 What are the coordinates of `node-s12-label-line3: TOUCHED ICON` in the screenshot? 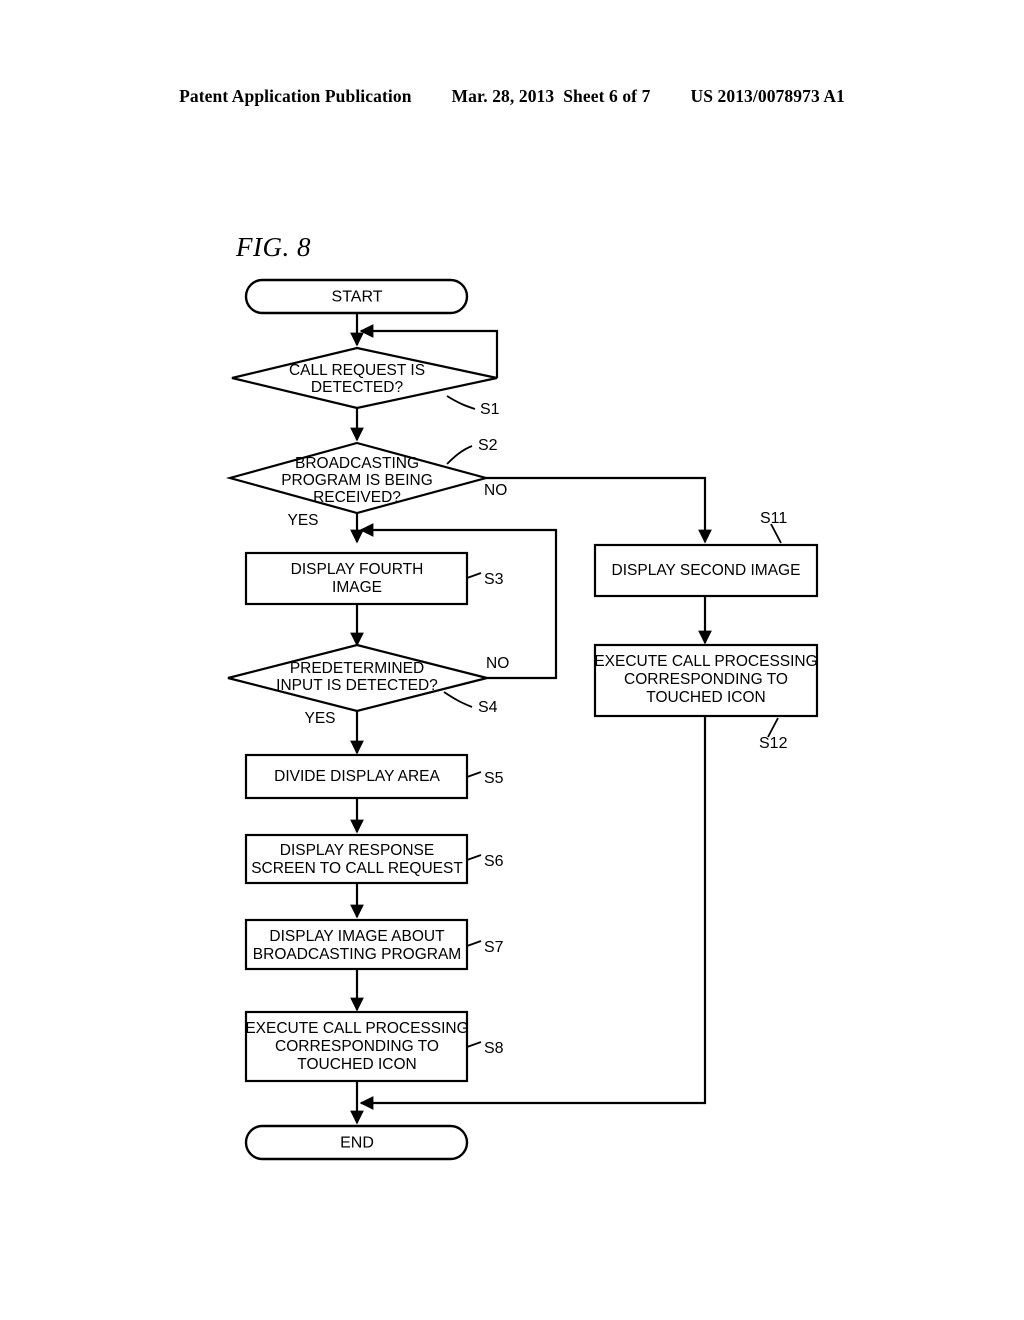 It's located at (705, 697).